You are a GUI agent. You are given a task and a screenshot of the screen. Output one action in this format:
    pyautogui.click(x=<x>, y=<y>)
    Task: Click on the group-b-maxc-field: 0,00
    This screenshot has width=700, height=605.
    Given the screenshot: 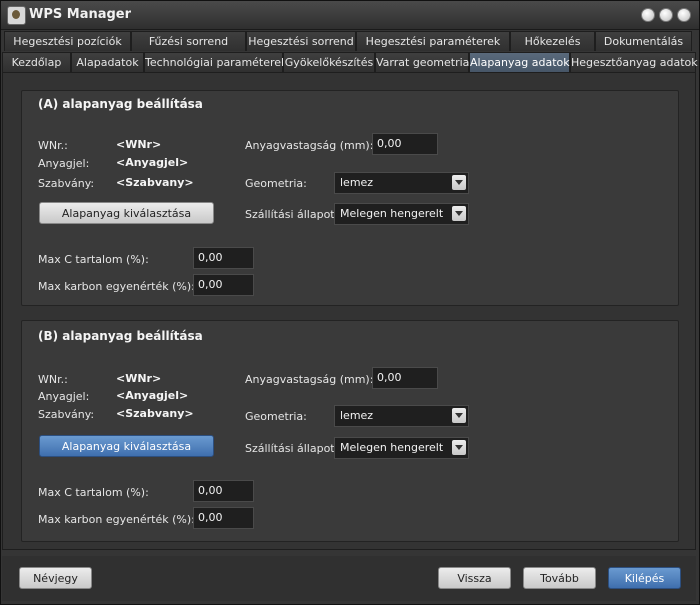 What is the action you would take?
    pyautogui.click(x=223, y=491)
    